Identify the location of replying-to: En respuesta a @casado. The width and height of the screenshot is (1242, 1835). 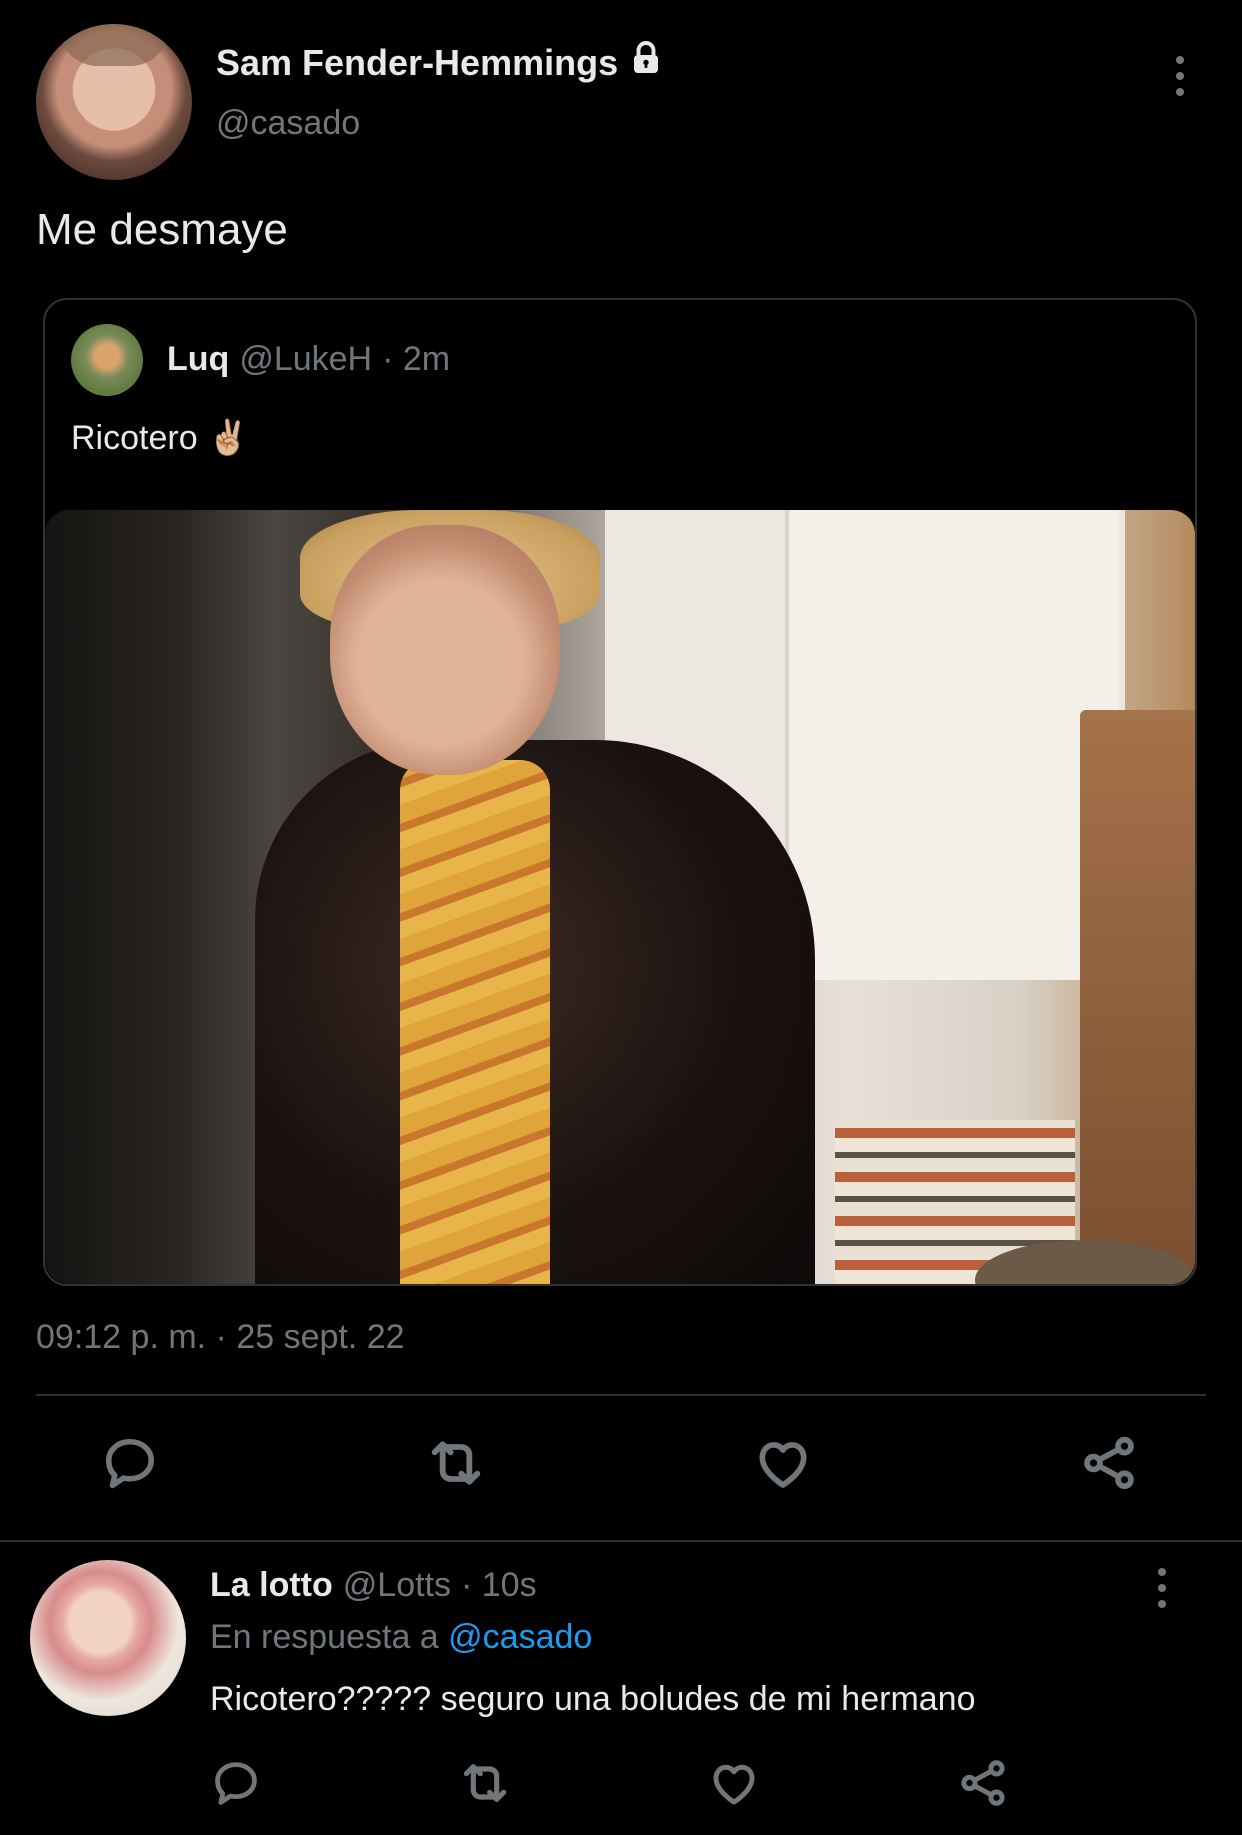
(401, 1637).